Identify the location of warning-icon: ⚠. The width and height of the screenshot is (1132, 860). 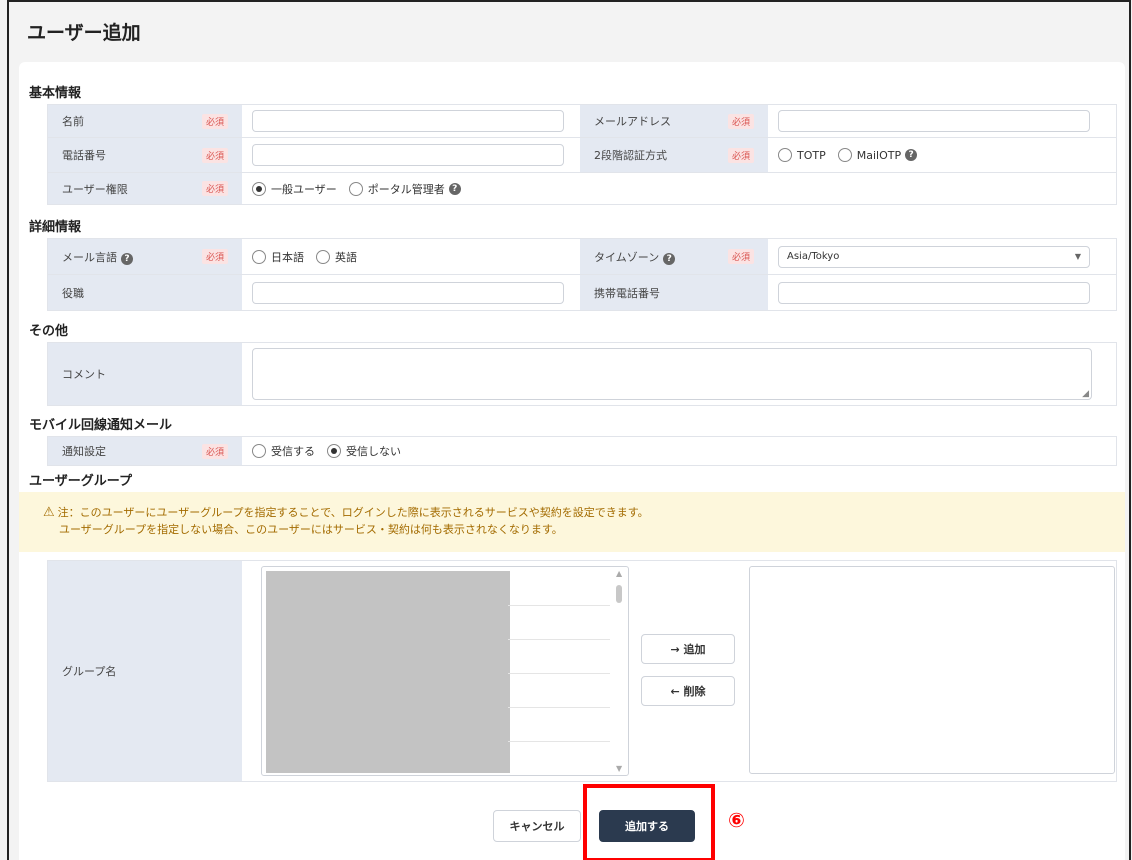
(49, 512).